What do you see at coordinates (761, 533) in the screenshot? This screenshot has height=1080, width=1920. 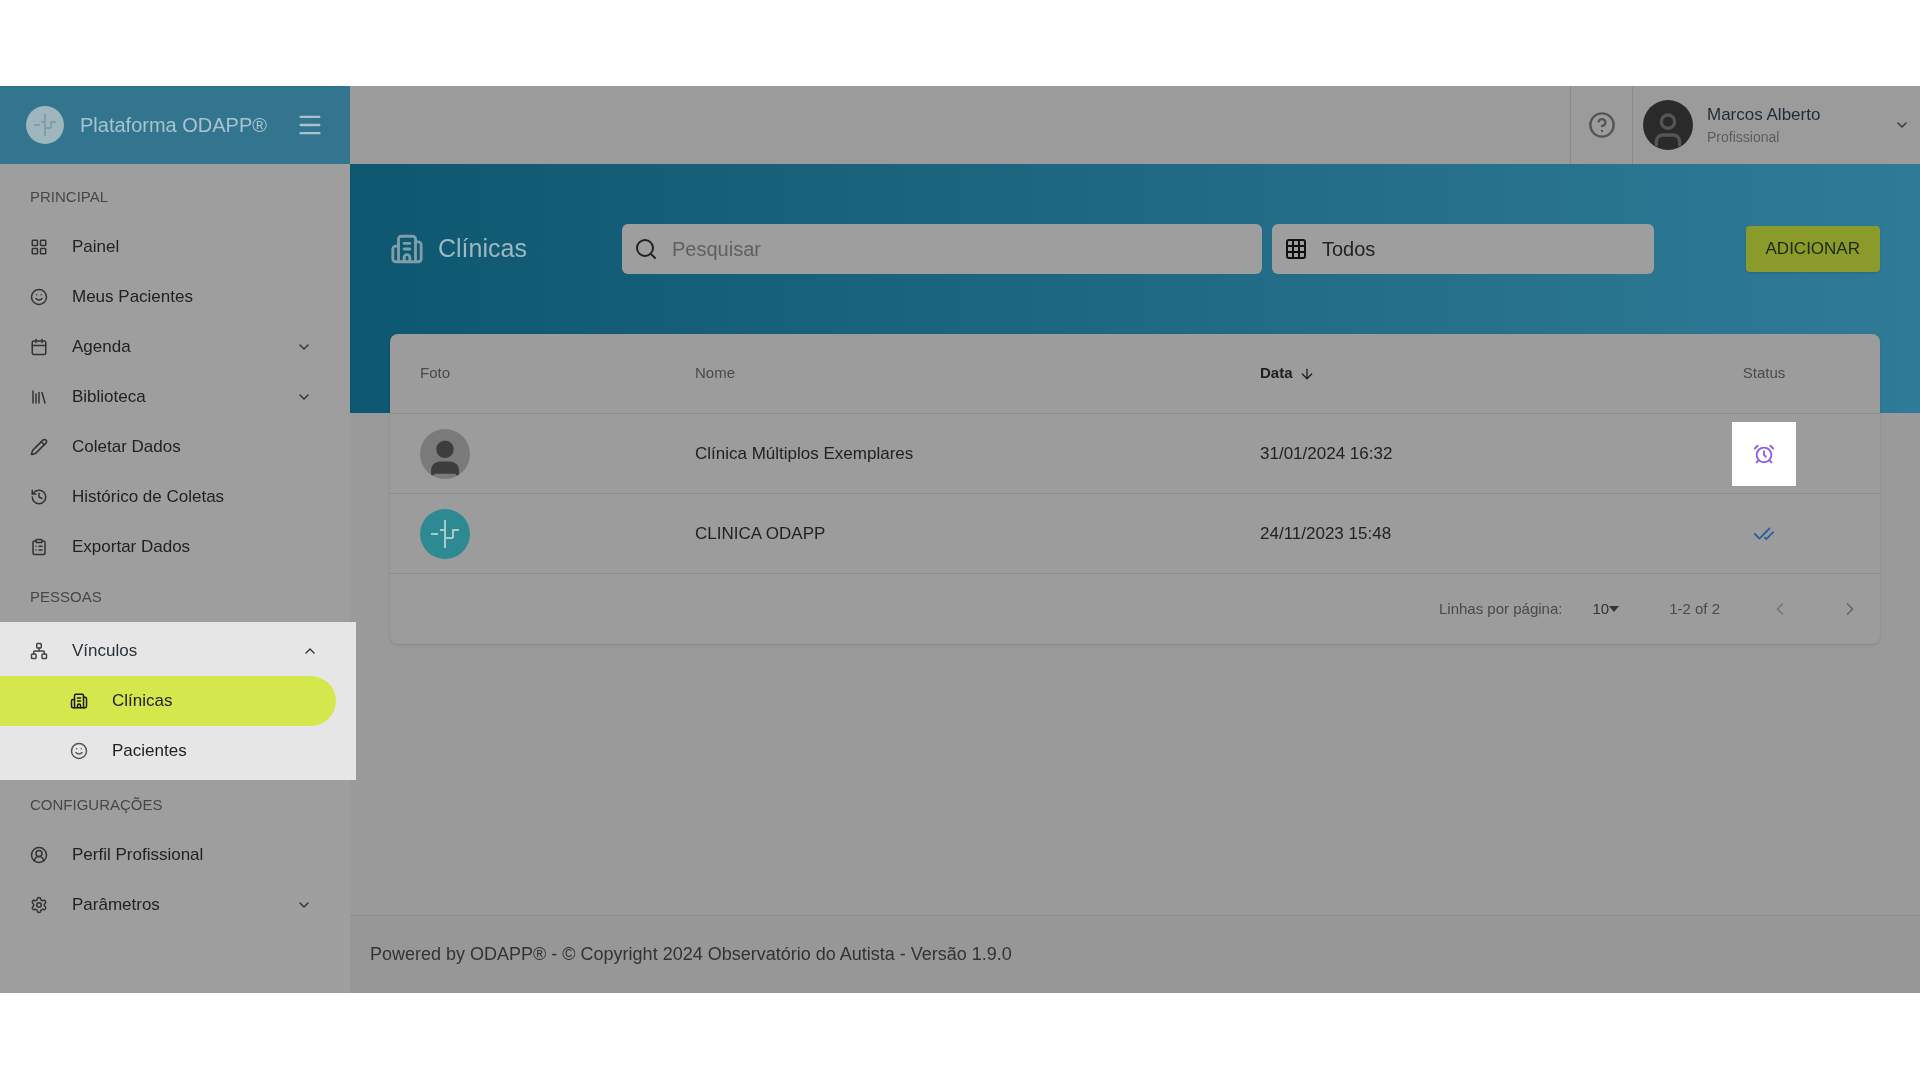 I see `table-cell-text: CLINICA ODAPP` at bounding box center [761, 533].